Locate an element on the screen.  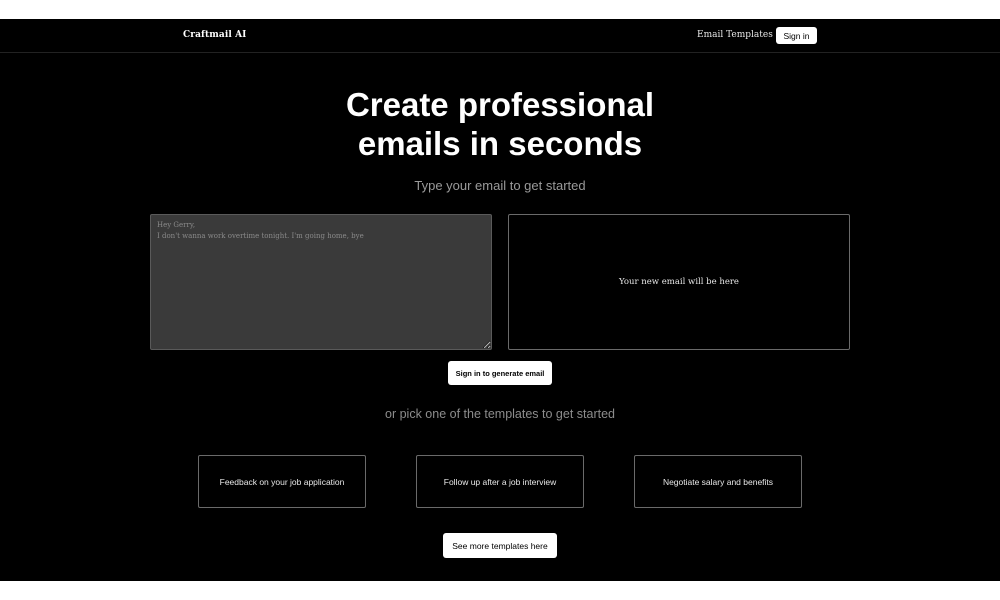
email-templates-link: Email Templates is located at coordinates (735, 35).